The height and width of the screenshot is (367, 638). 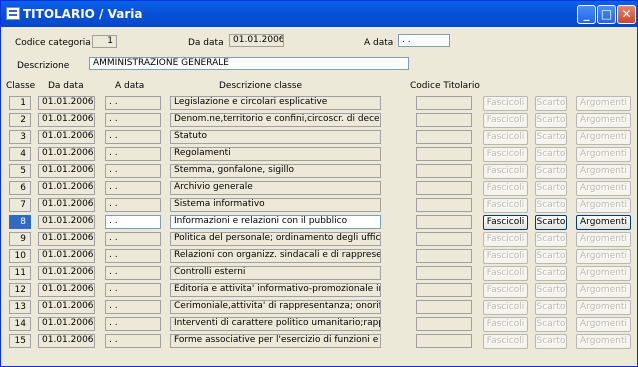 I want to click on row-classe-number: 14, so click(x=20, y=324).